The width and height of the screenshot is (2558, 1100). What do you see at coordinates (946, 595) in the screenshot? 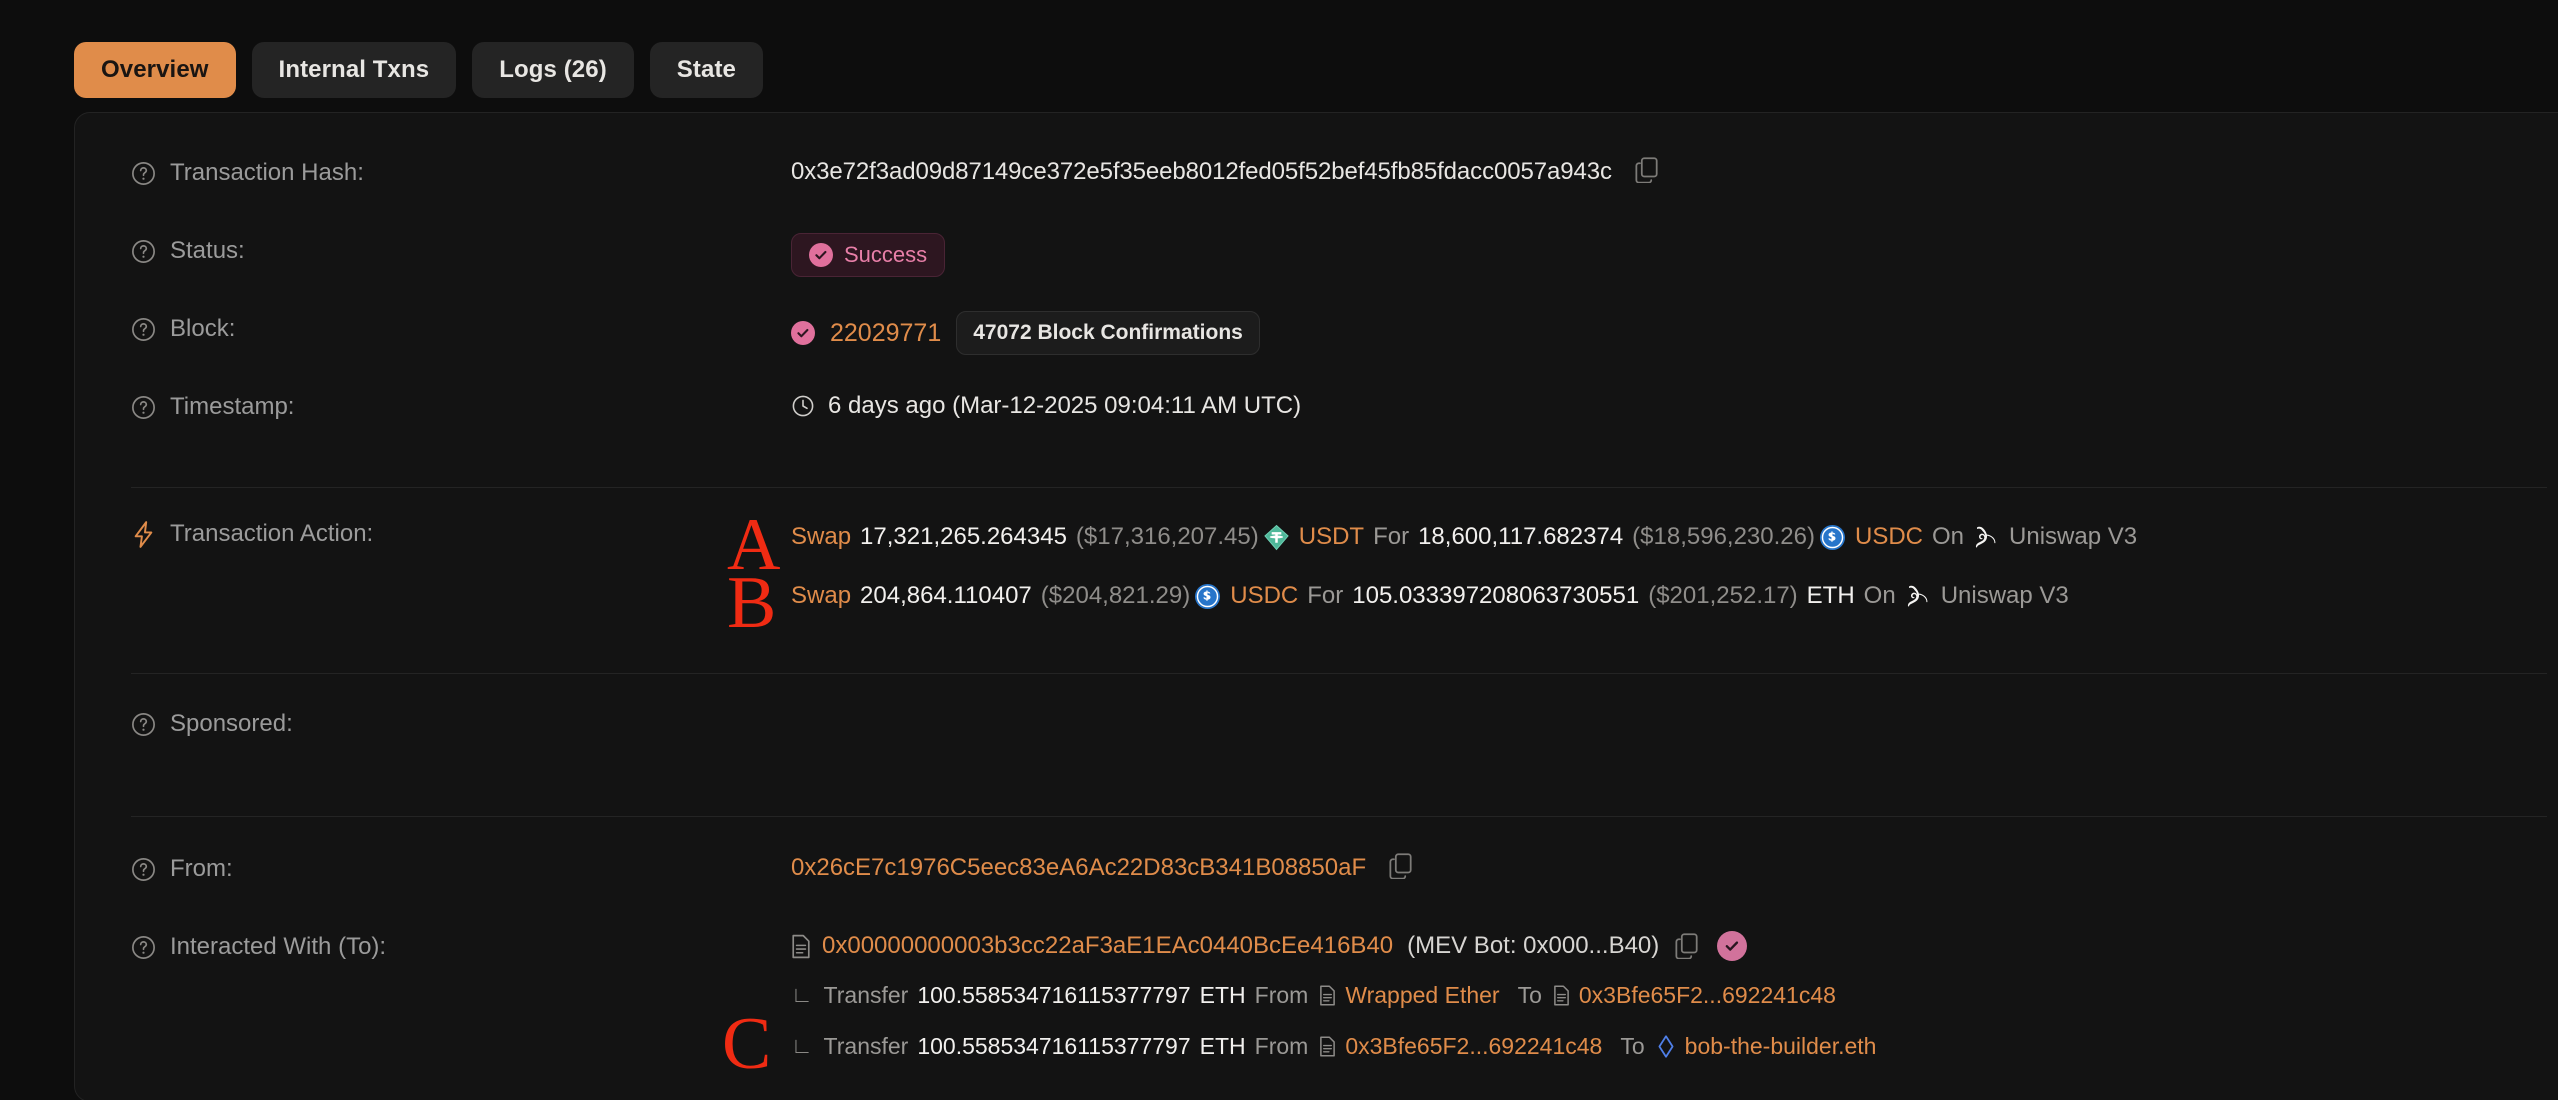
I see `action-2-amount-in: 204,864.110407` at bounding box center [946, 595].